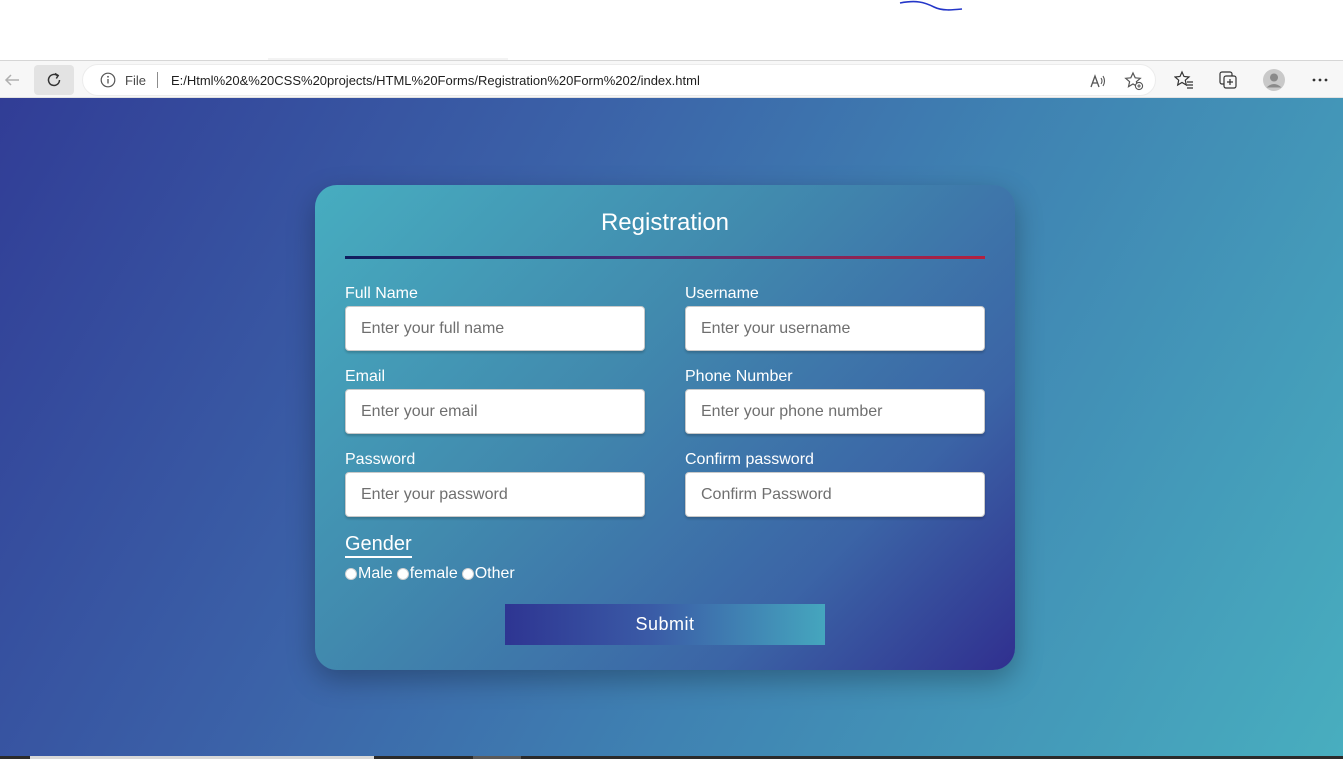 This screenshot has width=1343, height=759. I want to click on add-favorite-icon, so click(1134, 81).